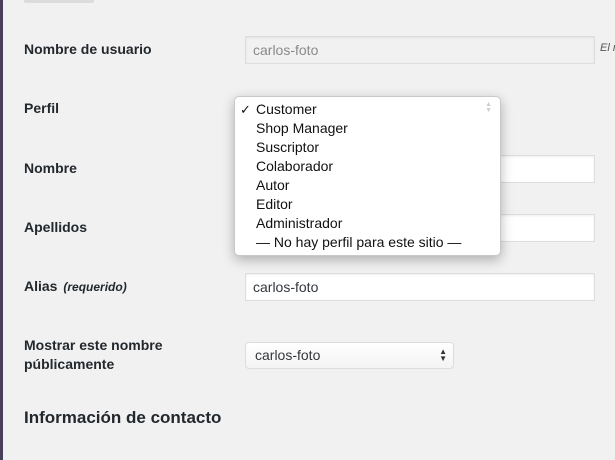 The height and width of the screenshot is (460, 615). Describe the element at coordinates (59, 1) in the screenshot. I see `top-scrolled-element` at that location.